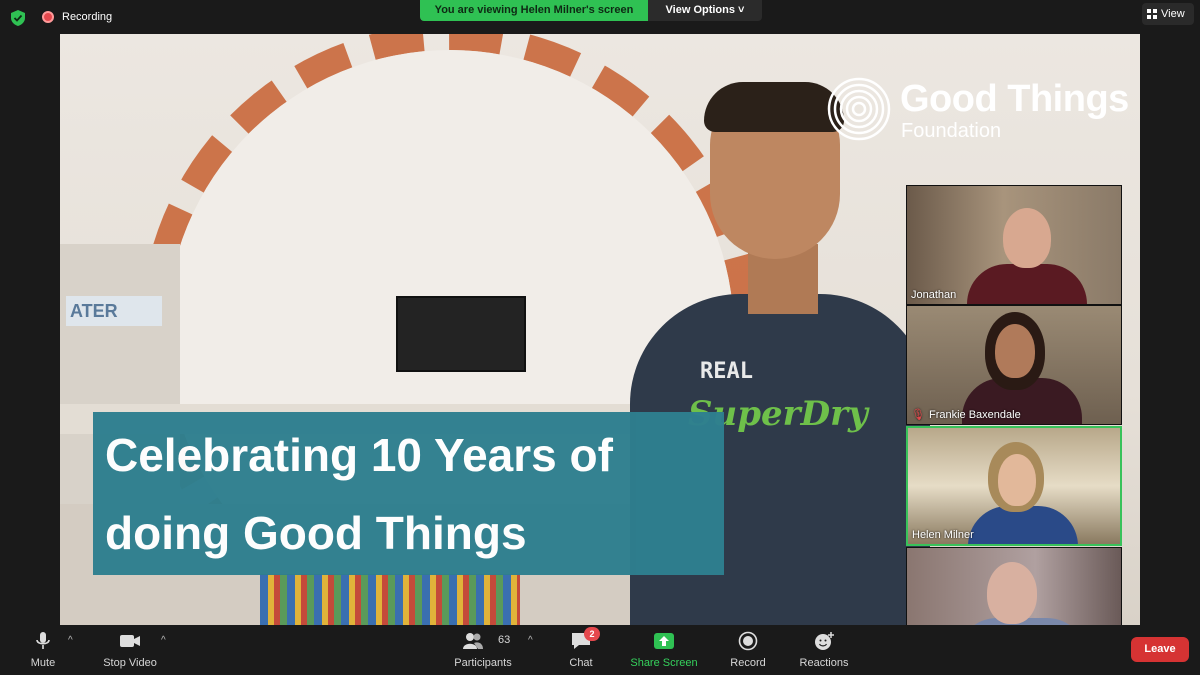 This screenshot has width=1200, height=675. Describe the element at coordinates (1014, 99) in the screenshot. I see `logo-title: Good Things` at that location.